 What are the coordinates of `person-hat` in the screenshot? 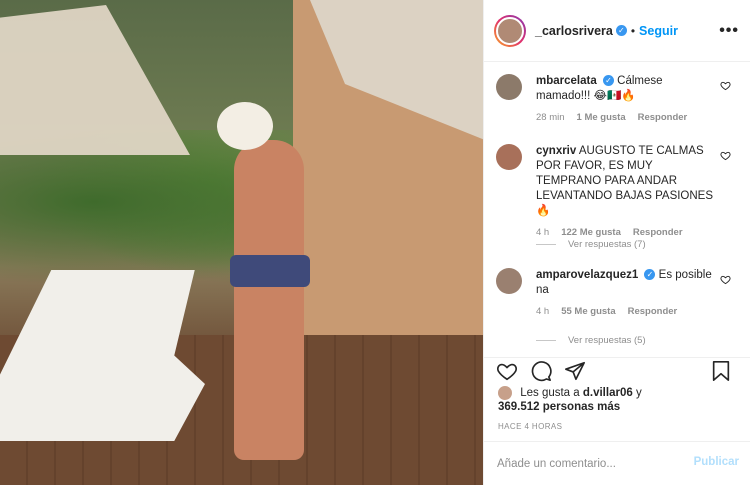 It's located at (245, 126).